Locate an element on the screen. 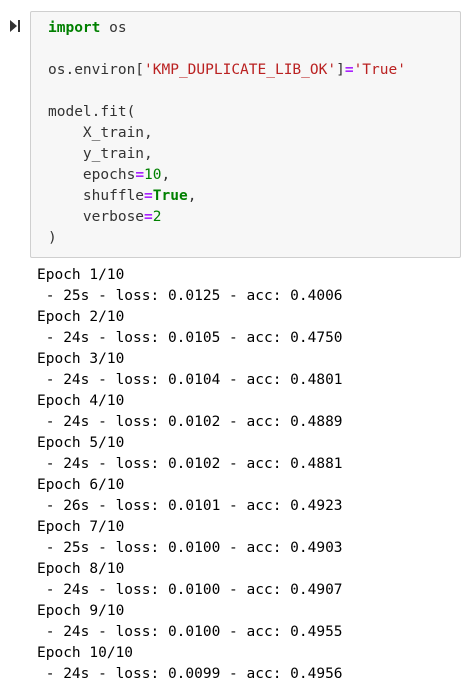 Image resolution: width=462 pixels, height=693 pixels. environ-eq: = is located at coordinates (349, 70).